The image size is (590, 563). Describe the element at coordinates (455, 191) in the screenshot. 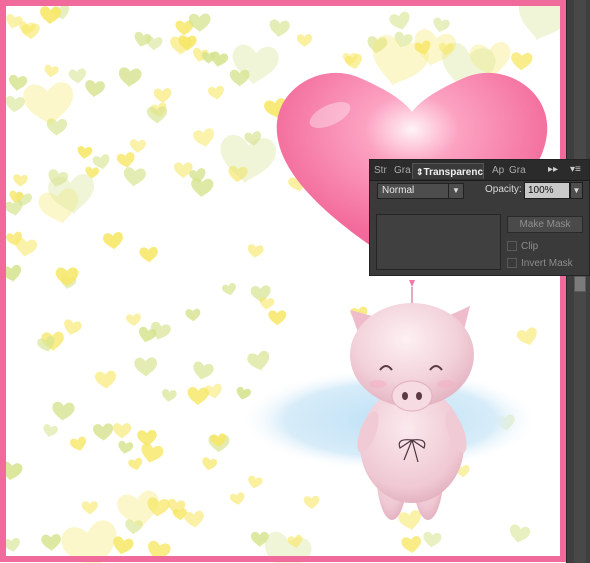

I see `chevron-down-icon: ▼` at that location.